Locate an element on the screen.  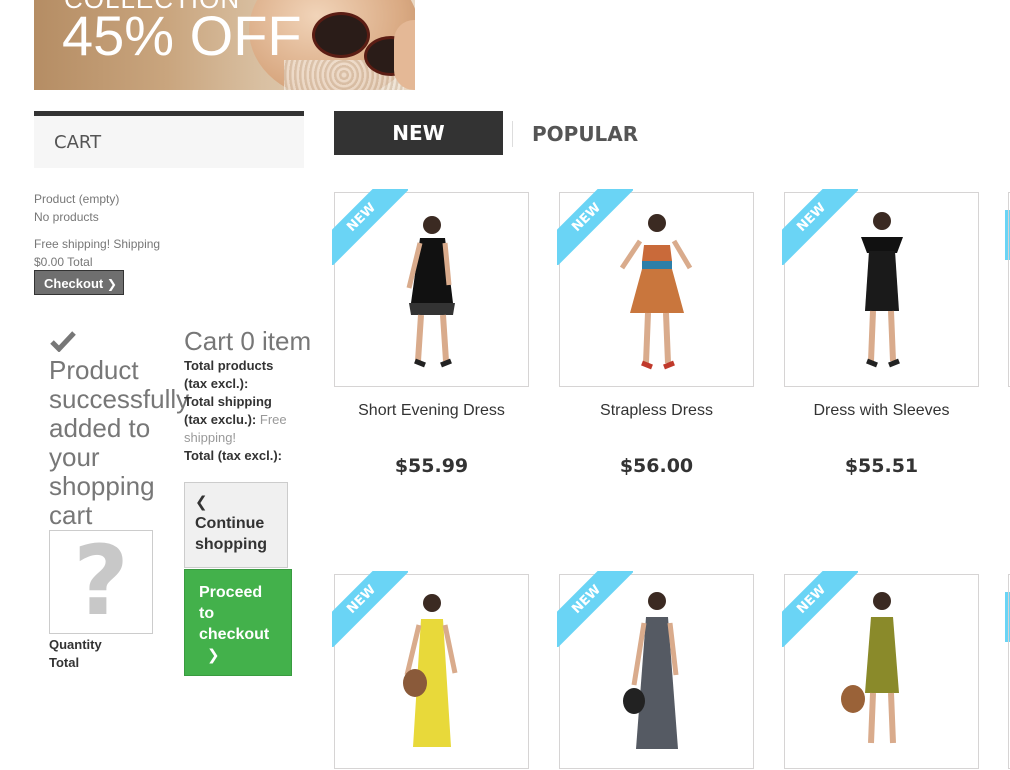
banner-hand is located at coordinates (404, 55).